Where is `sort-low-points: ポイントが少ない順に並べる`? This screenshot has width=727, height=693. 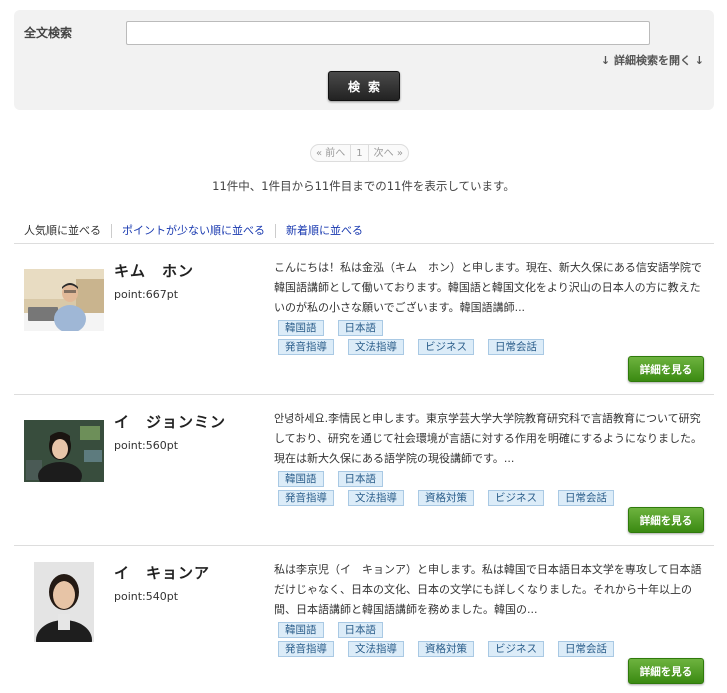 sort-low-points: ポイントが少ない順に並べる is located at coordinates (193, 231).